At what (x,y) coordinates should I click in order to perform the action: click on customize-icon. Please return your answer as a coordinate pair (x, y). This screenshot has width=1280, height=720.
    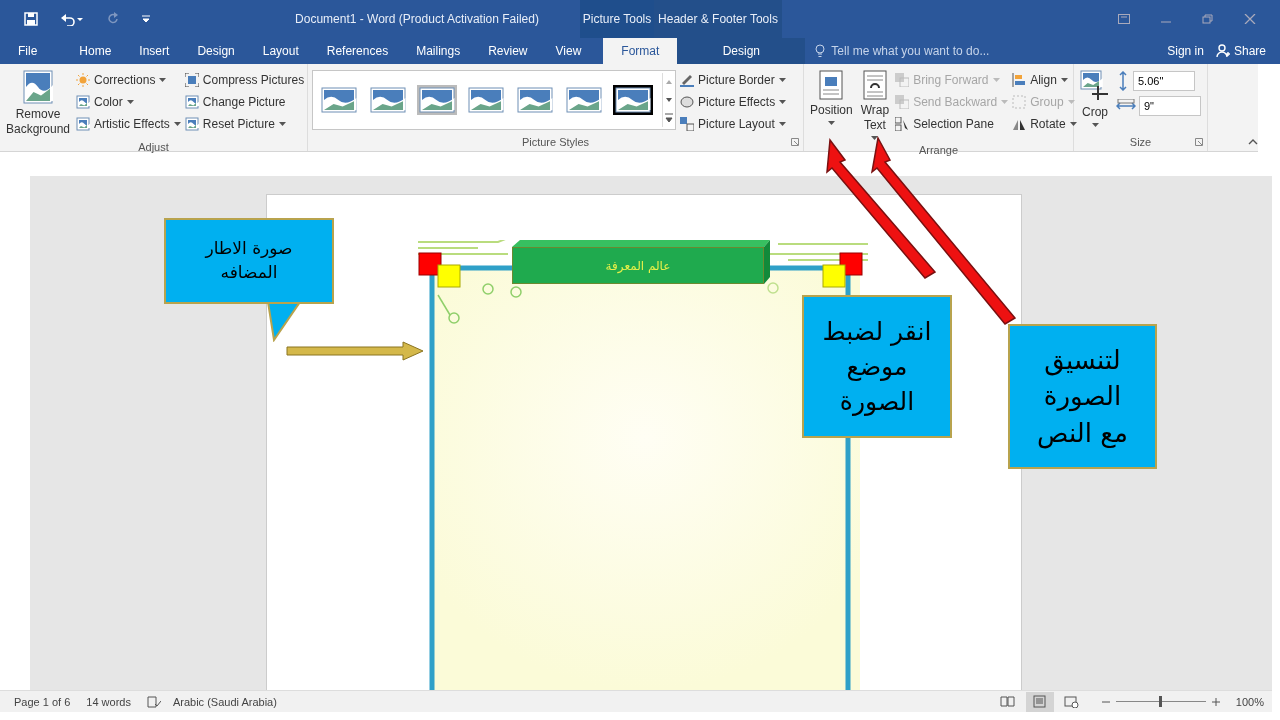
    Looking at the image, I should click on (146, 19).